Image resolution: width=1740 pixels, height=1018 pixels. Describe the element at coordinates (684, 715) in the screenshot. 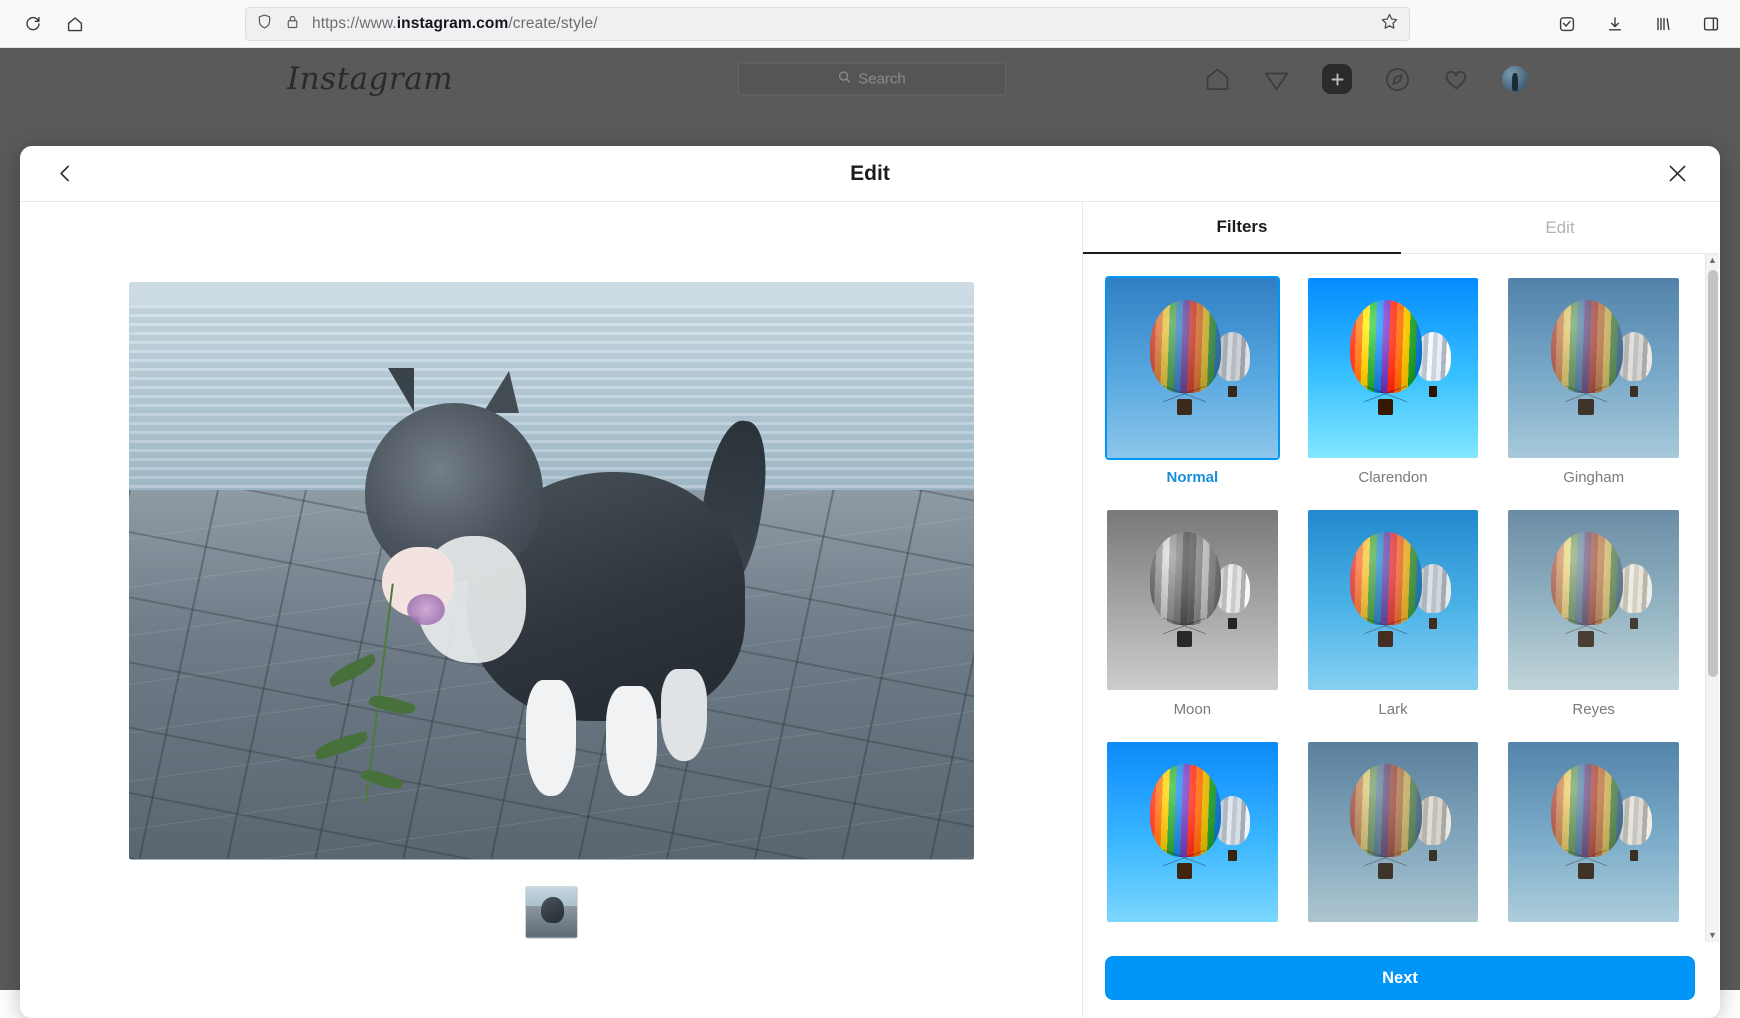

I see `kitten-leg-rear` at that location.